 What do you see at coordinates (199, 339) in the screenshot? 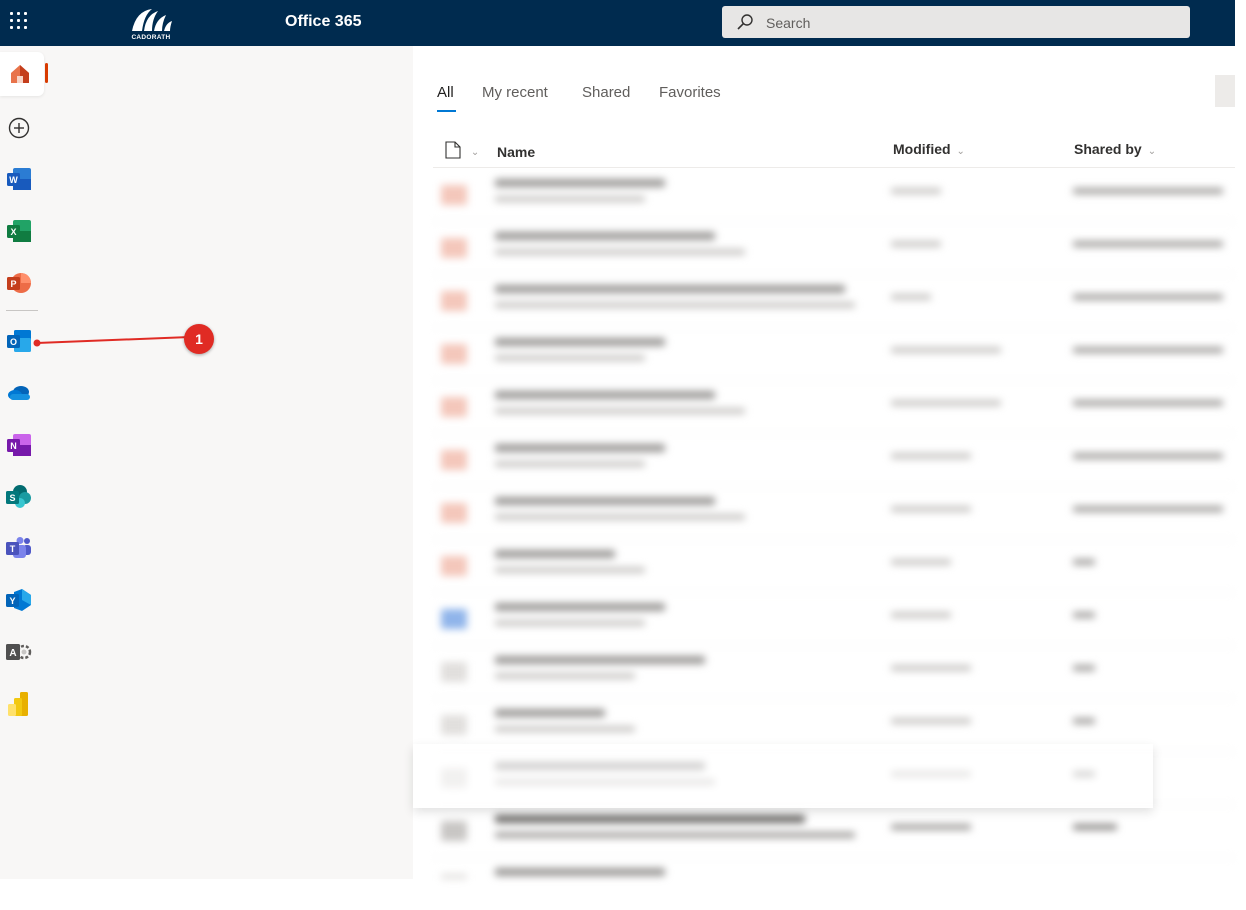
I see `callout-badge-1: 1` at bounding box center [199, 339].